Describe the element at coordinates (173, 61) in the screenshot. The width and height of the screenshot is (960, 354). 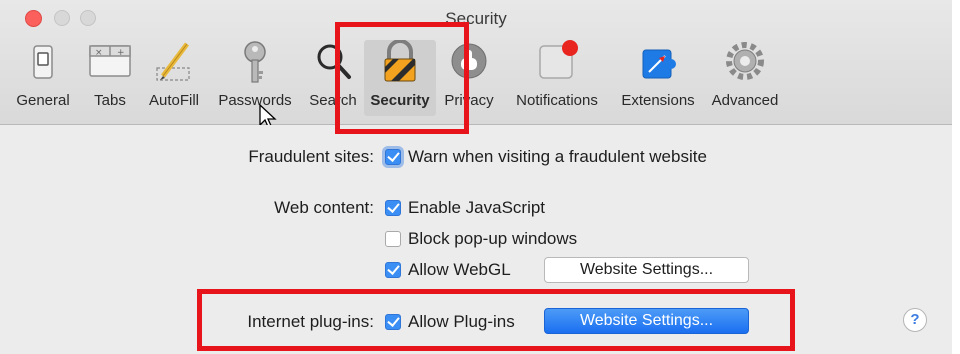
I see `autofill-pencil-icon` at that location.